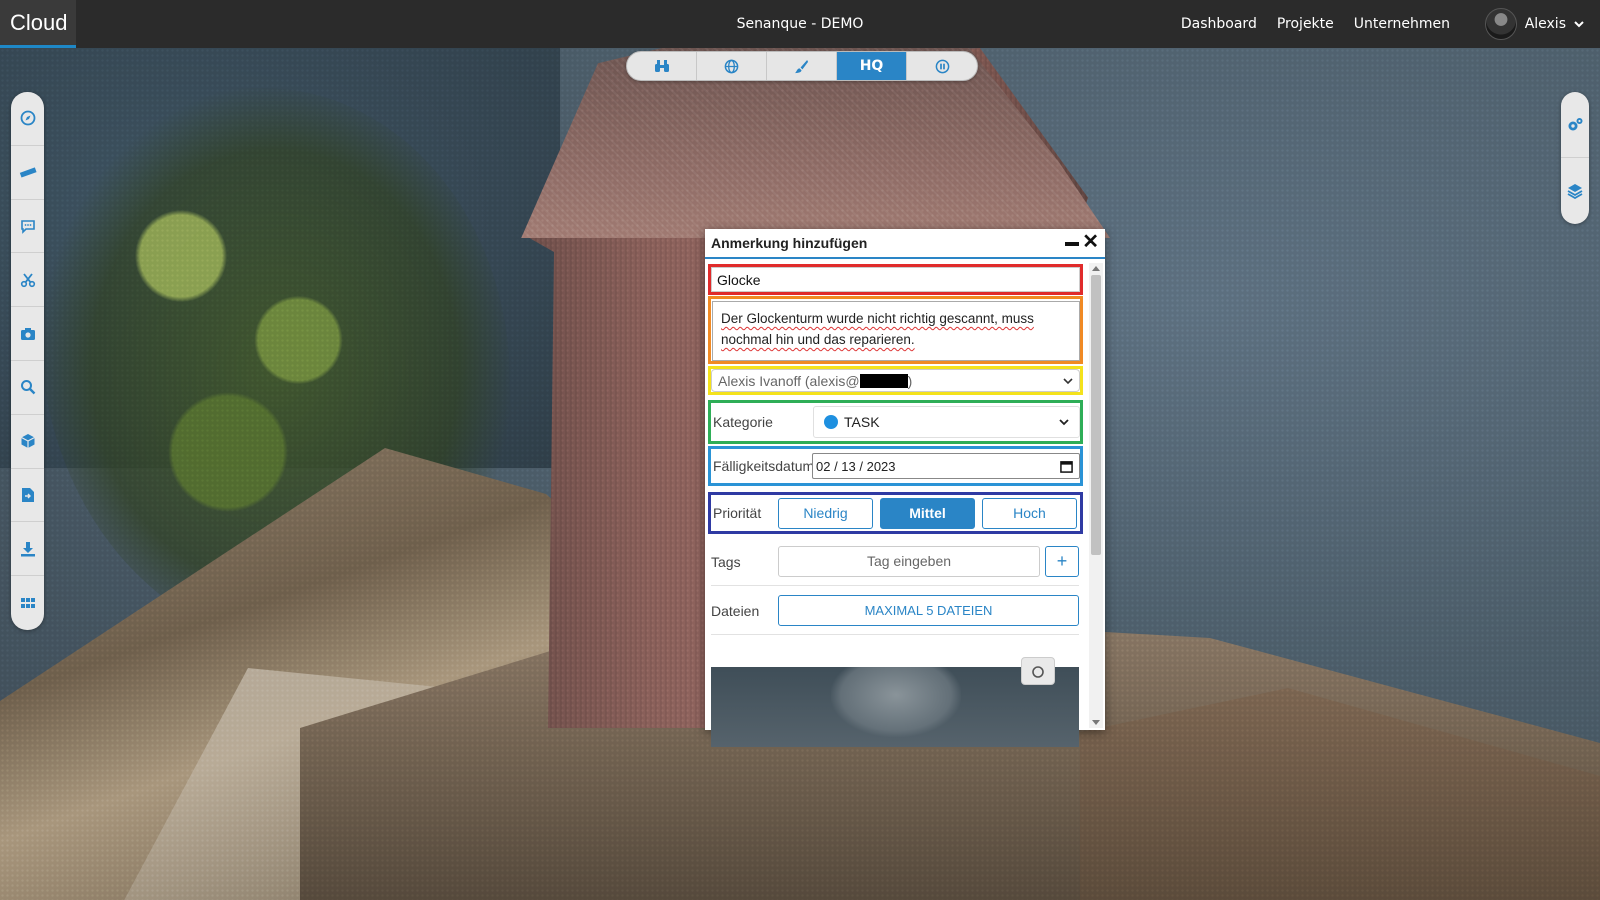 This screenshot has height=900, width=1600. Describe the element at coordinates (909, 561) in the screenshot. I see `tag-input: Tag eingeben` at that location.